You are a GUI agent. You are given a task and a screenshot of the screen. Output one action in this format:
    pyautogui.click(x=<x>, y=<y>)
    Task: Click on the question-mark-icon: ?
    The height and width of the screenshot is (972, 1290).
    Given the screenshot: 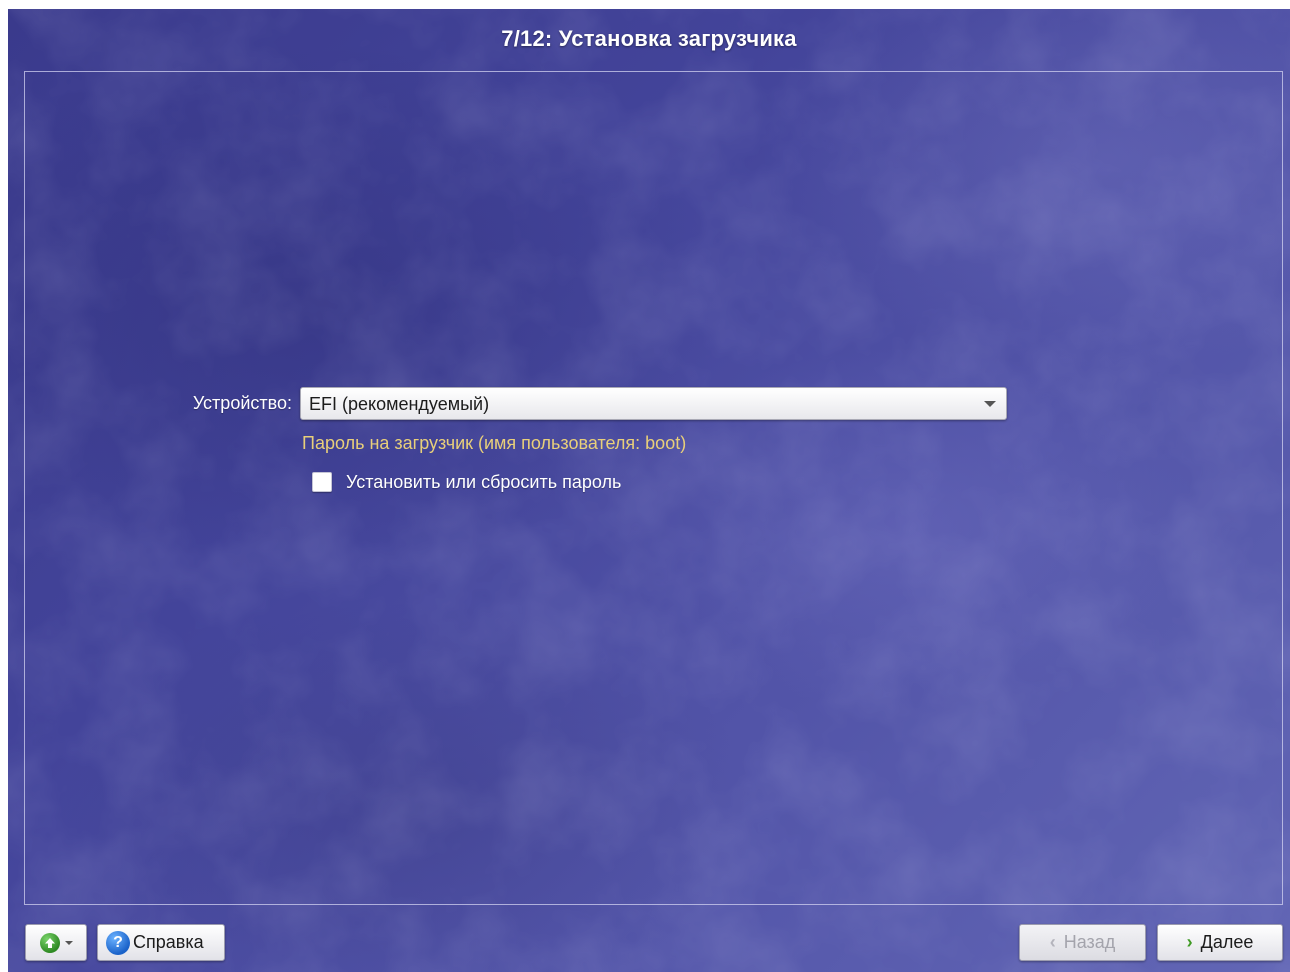 What is the action you would take?
    pyautogui.click(x=118, y=942)
    